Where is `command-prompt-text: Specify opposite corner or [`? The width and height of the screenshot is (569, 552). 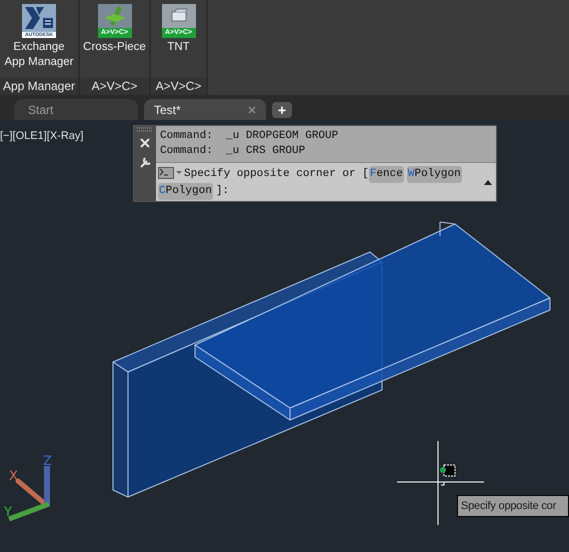
command-prompt-text: Specify opposite corner or [ is located at coordinates (276, 174).